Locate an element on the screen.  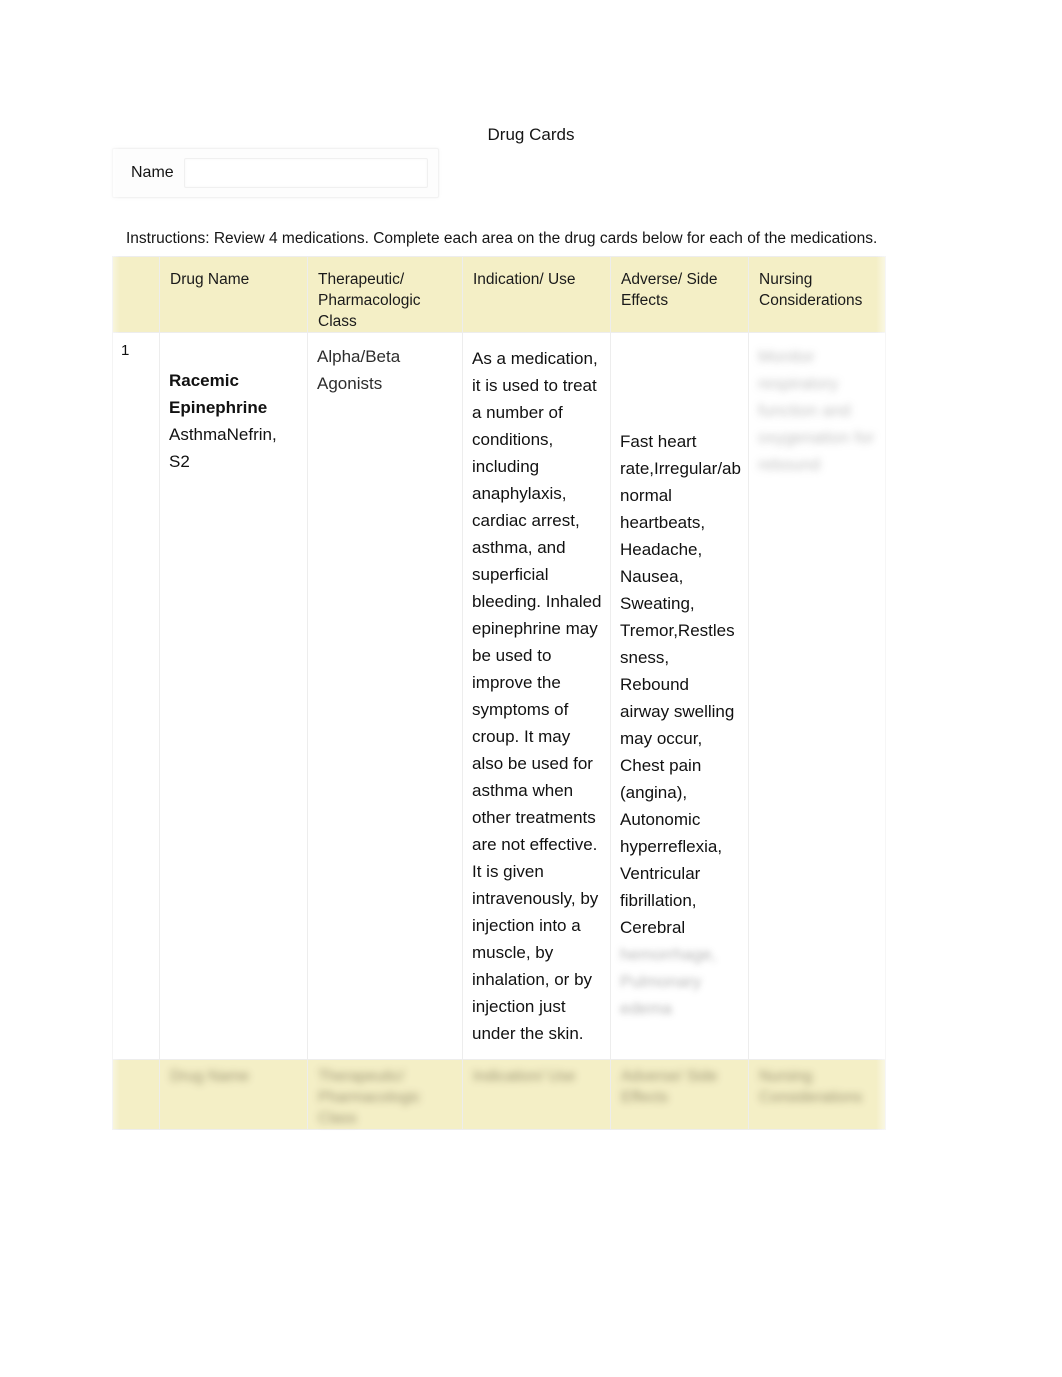
footer-drug-name-label: Drug Name is located at coordinates (210, 1076).